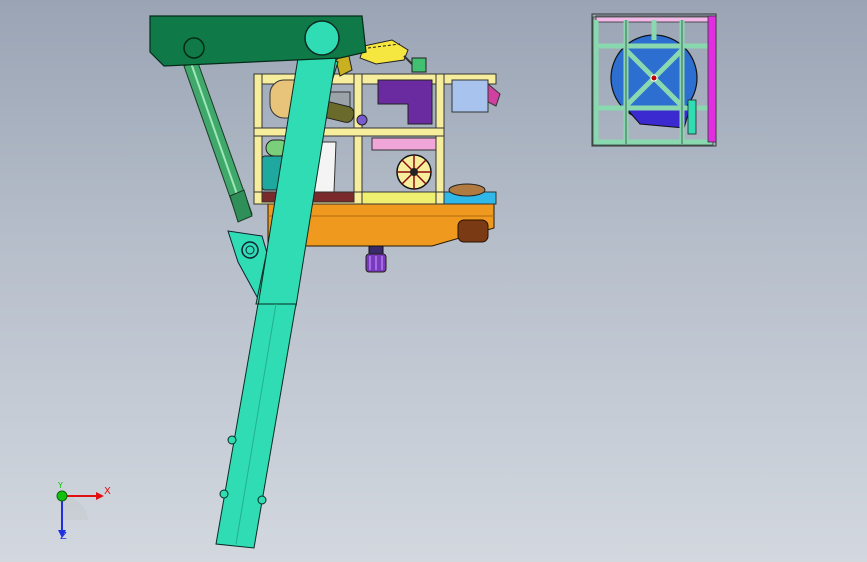 This screenshot has width=867, height=562. Describe the element at coordinates (258, 41) in the screenshot. I see `boom-head` at that location.